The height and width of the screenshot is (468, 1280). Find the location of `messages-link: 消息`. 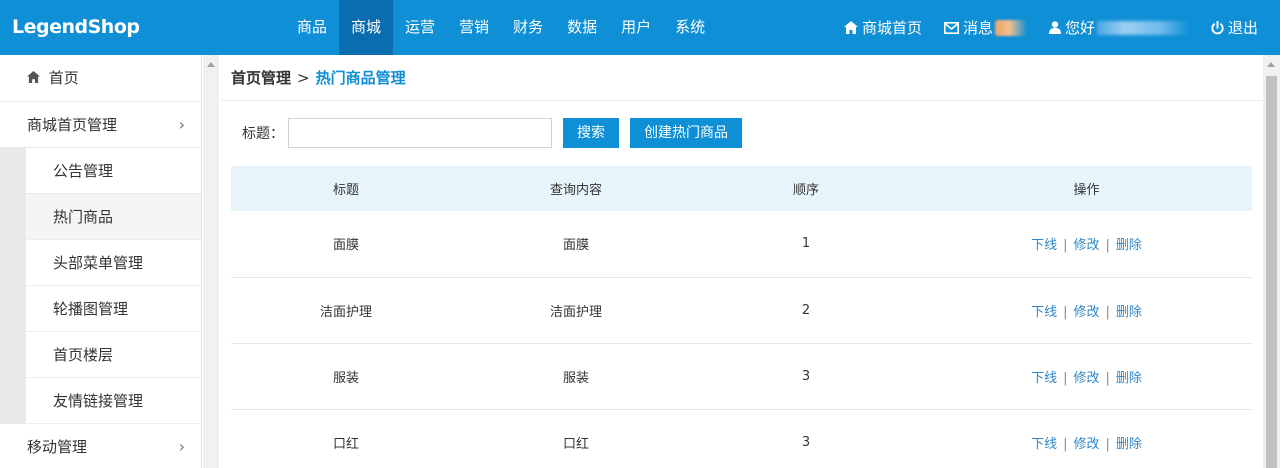

messages-link: 消息 is located at coordinates (985, 27).